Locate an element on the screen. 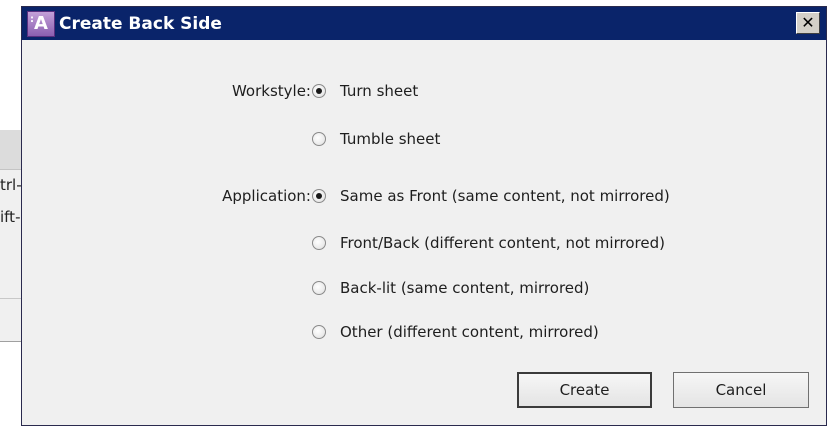  radio-back-lit: Back-lit (same content, mirrored) is located at coordinates (450, 288).